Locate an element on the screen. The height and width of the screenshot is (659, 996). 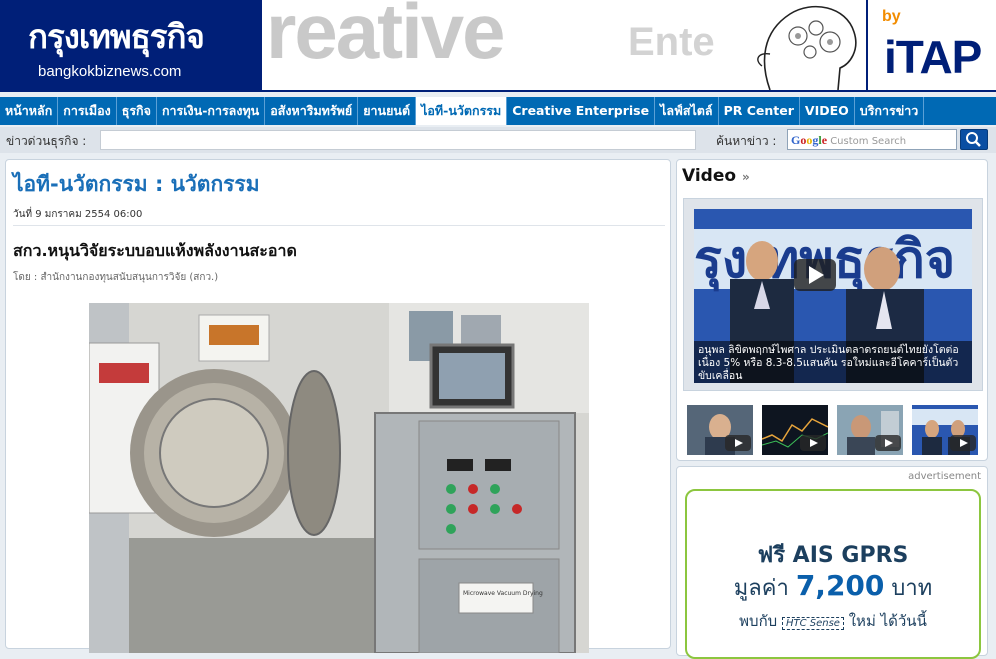
nav-item-creative-enterprise: Creative Enterprise is located at coordinates (581, 111).